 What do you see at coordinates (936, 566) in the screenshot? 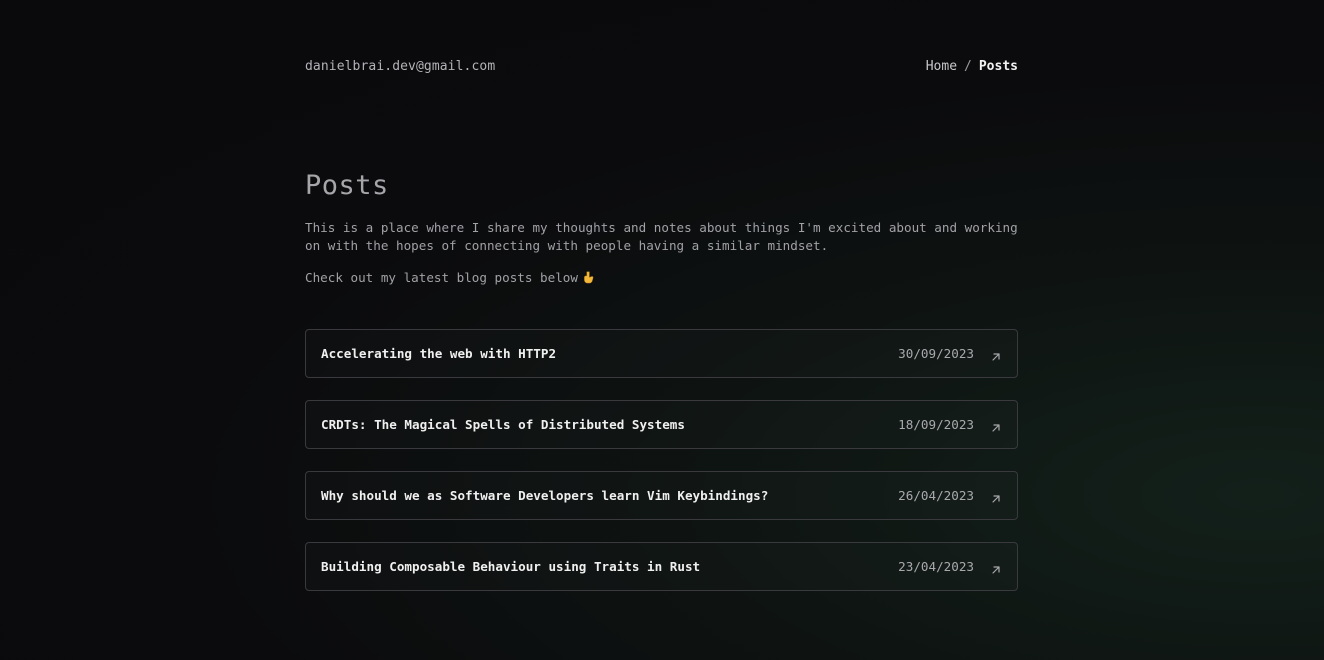
I see `post-date: 23/04/2023` at bounding box center [936, 566].